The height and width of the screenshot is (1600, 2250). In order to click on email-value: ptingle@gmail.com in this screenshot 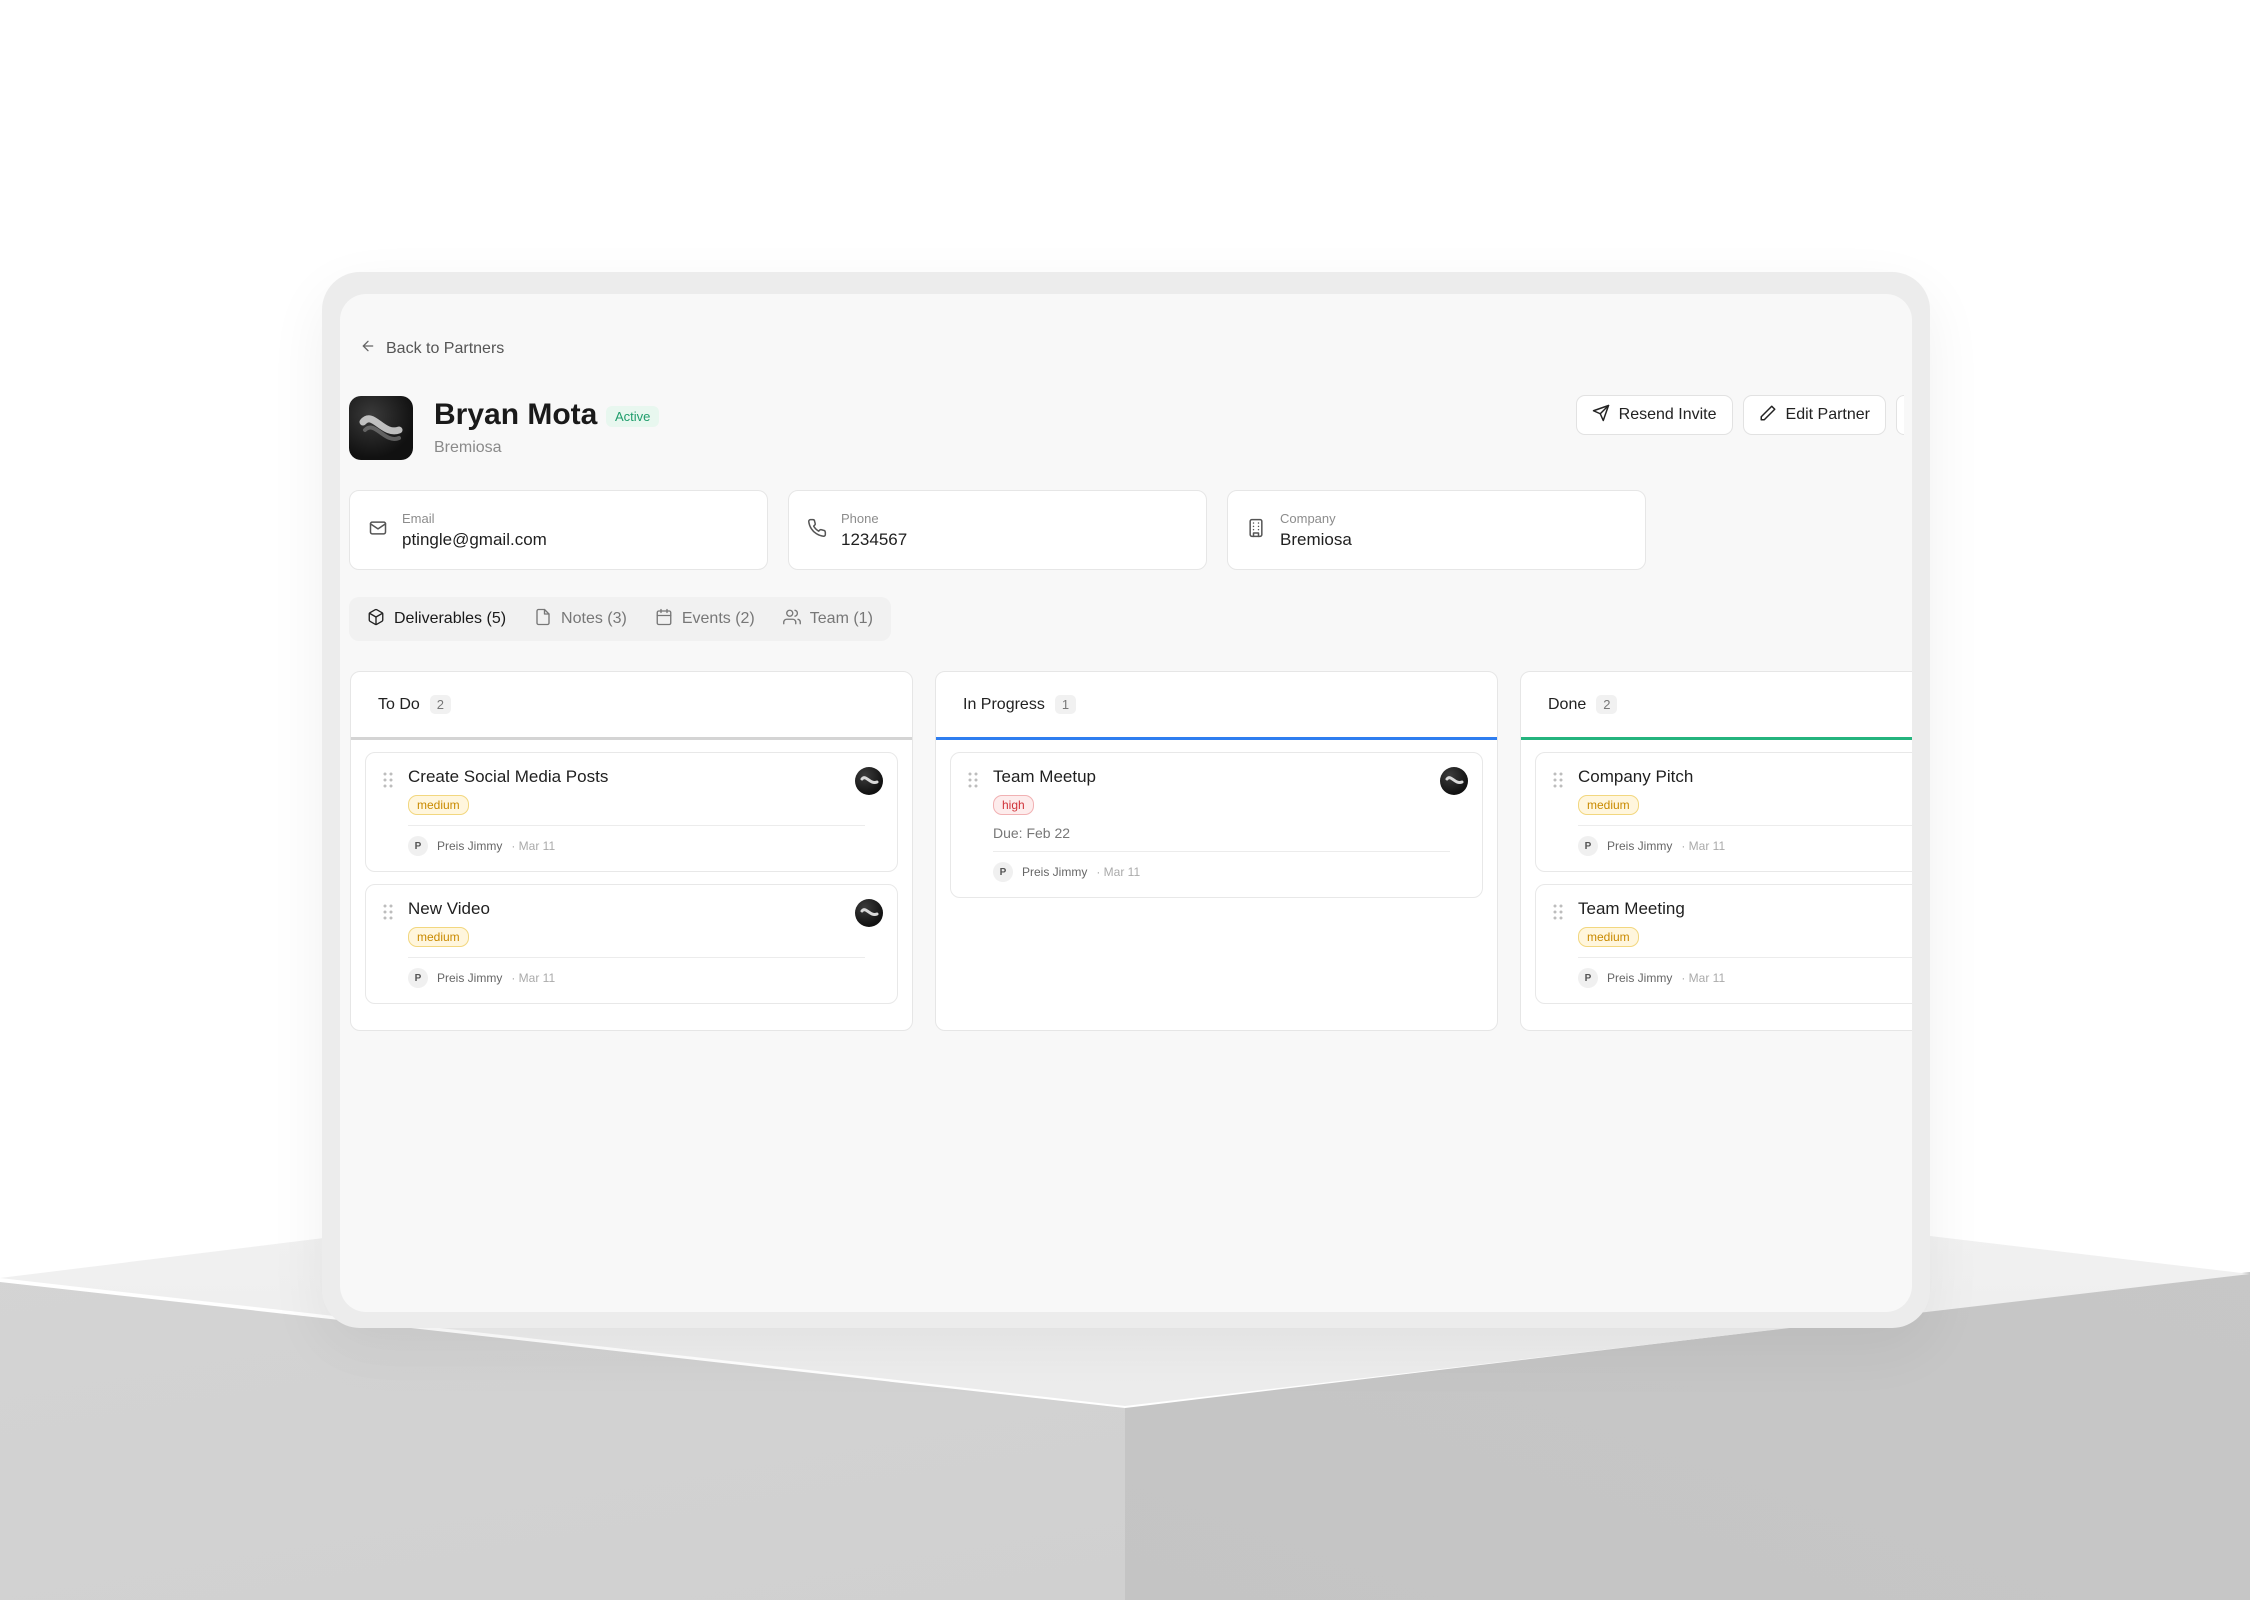, I will do `click(474, 539)`.